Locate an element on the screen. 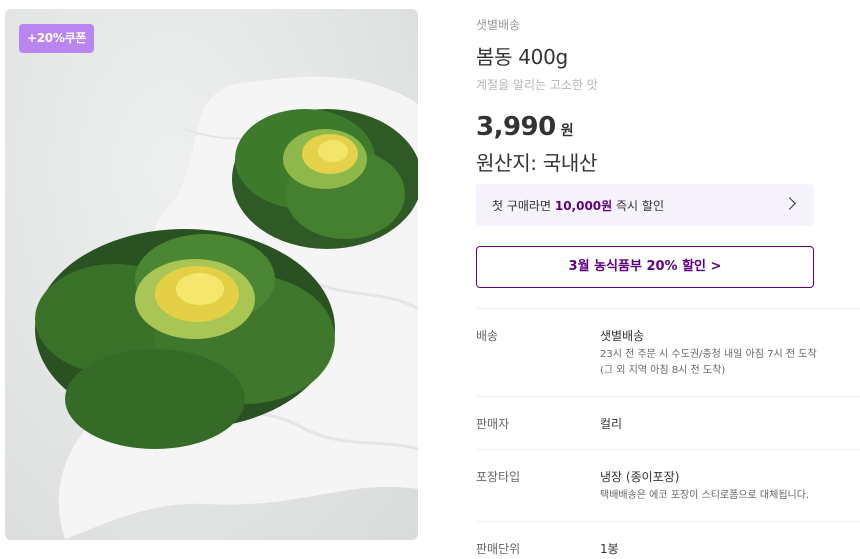 This screenshot has width=860, height=559. detail-label: 판매자 is located at coordinates (493, 424).